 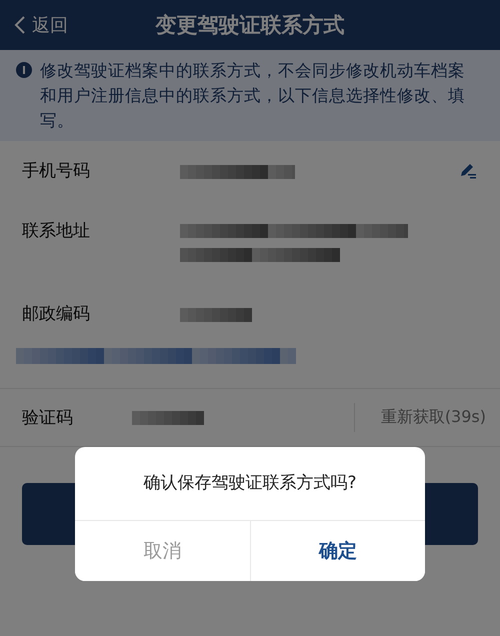 What do you see at coordinates (56, 171) in the screenshot?
I see `field-label: 手机号码` at bounding box center [56, 171].